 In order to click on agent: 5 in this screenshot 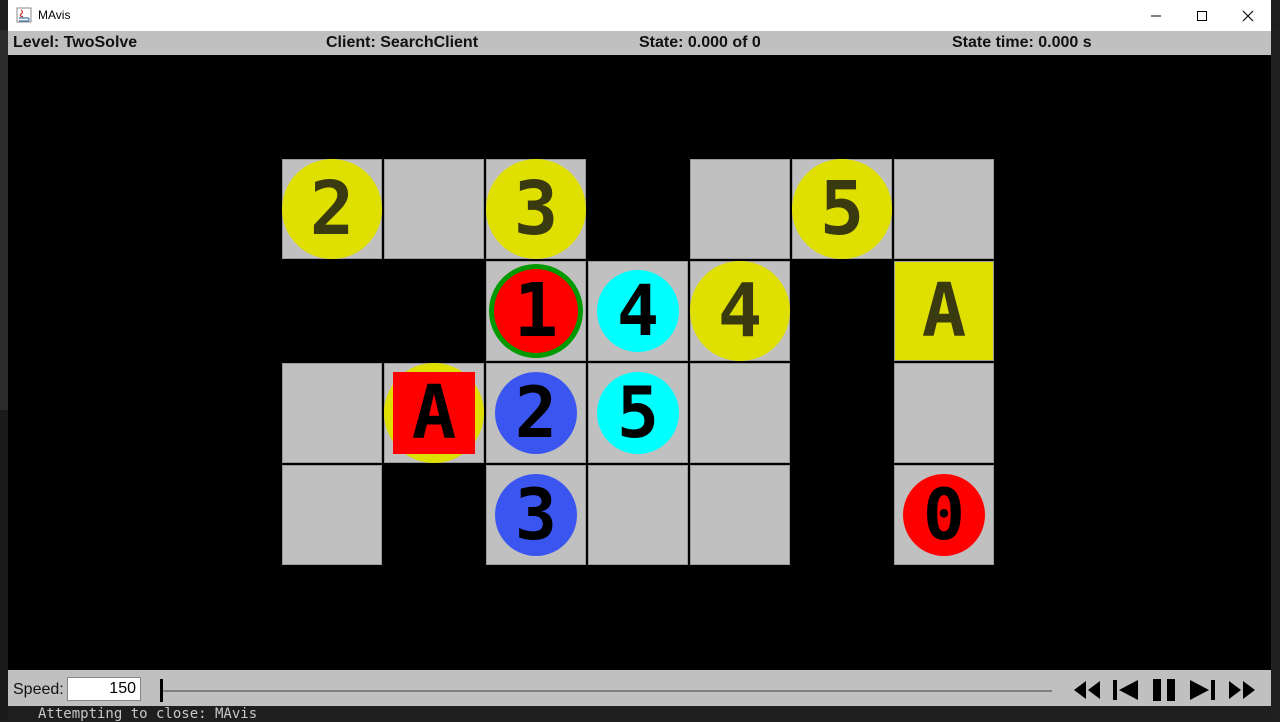, I will do `click(638, 413)`.